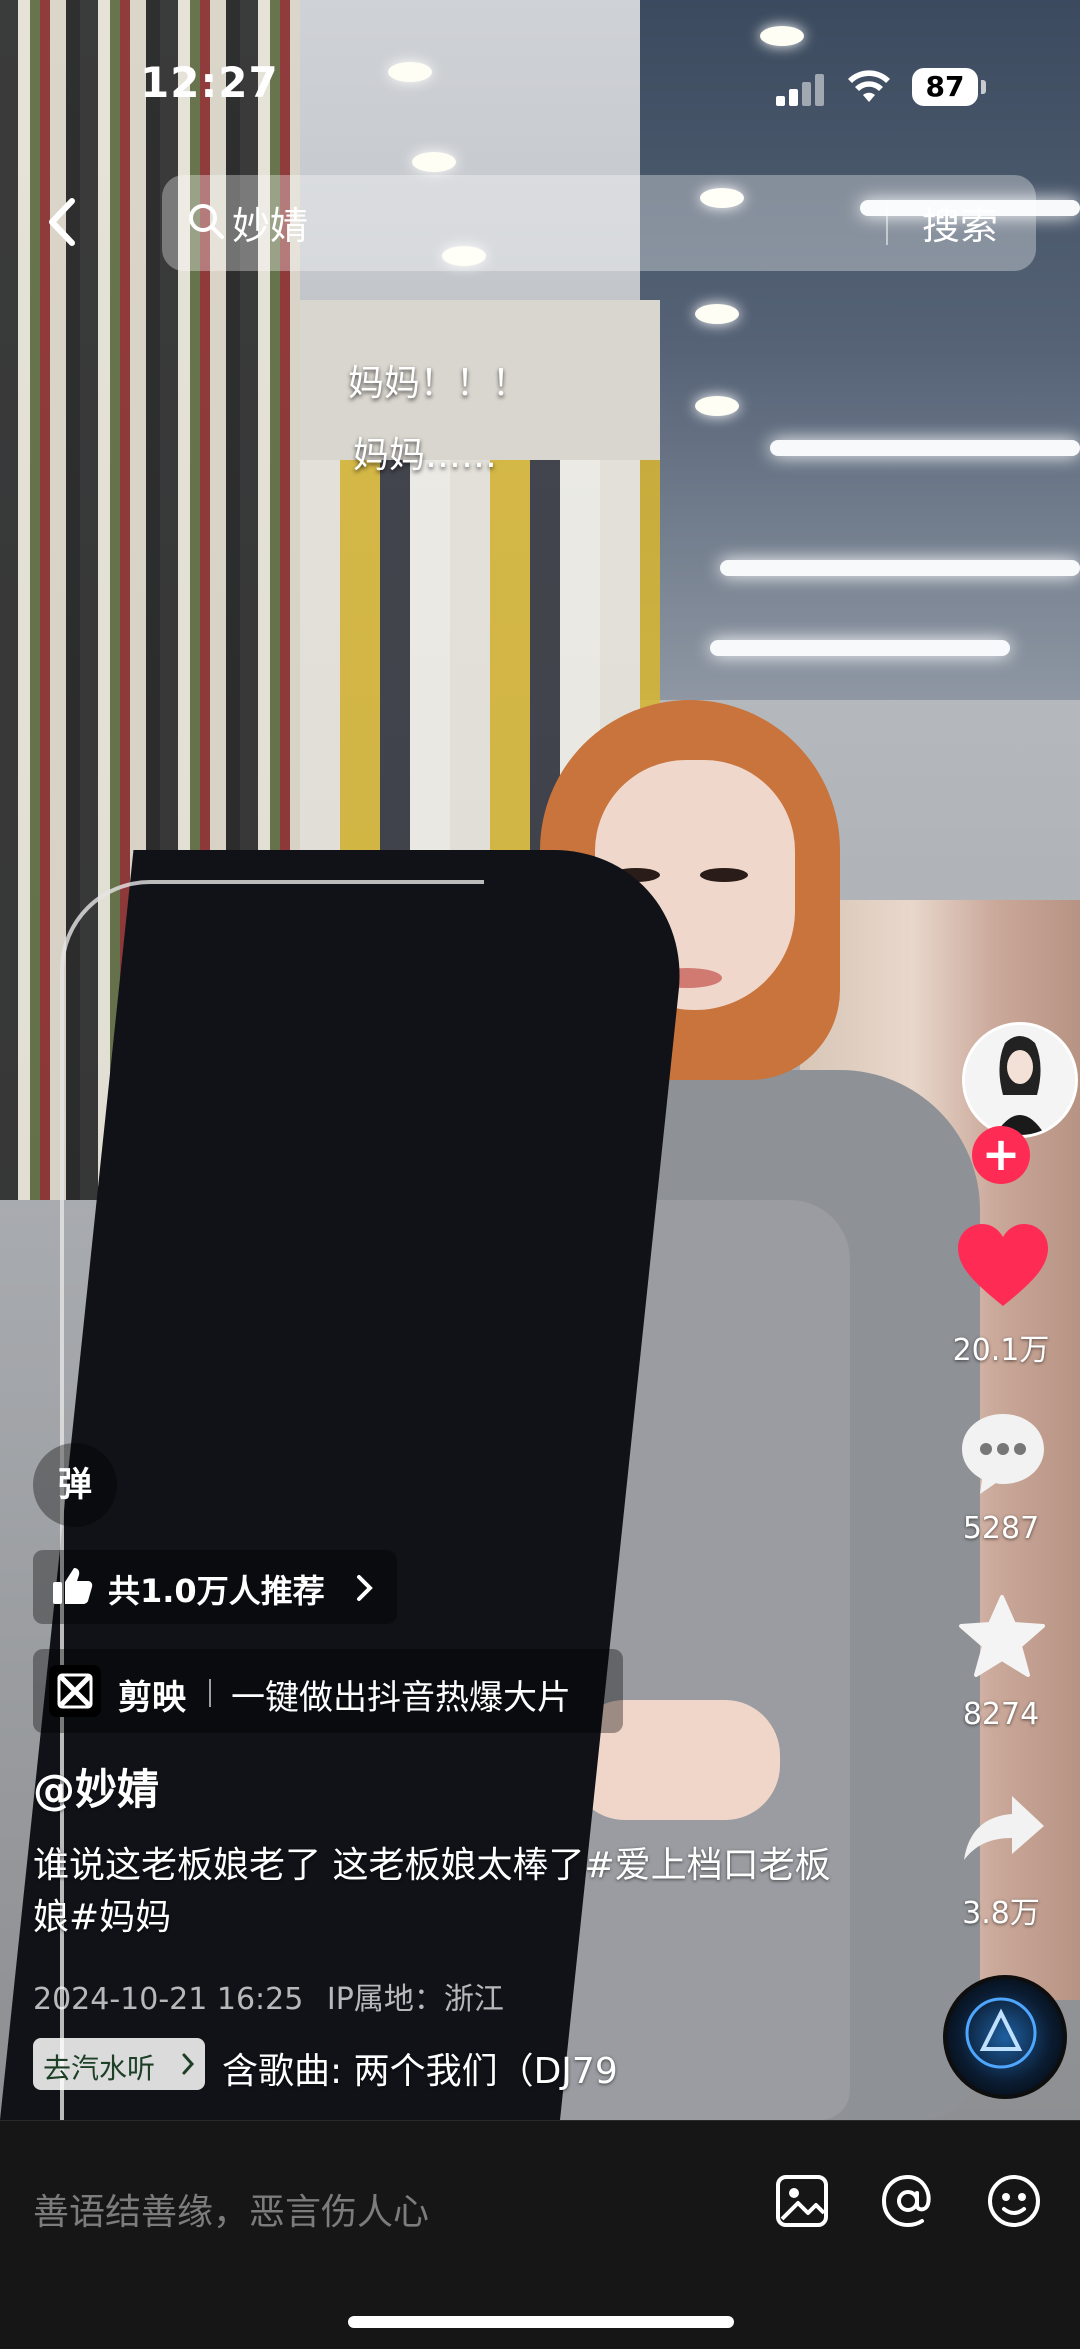  Describe the element at coordinates (1004, 1827) in the screenshot. I see `share-arrow-icon` at that location.